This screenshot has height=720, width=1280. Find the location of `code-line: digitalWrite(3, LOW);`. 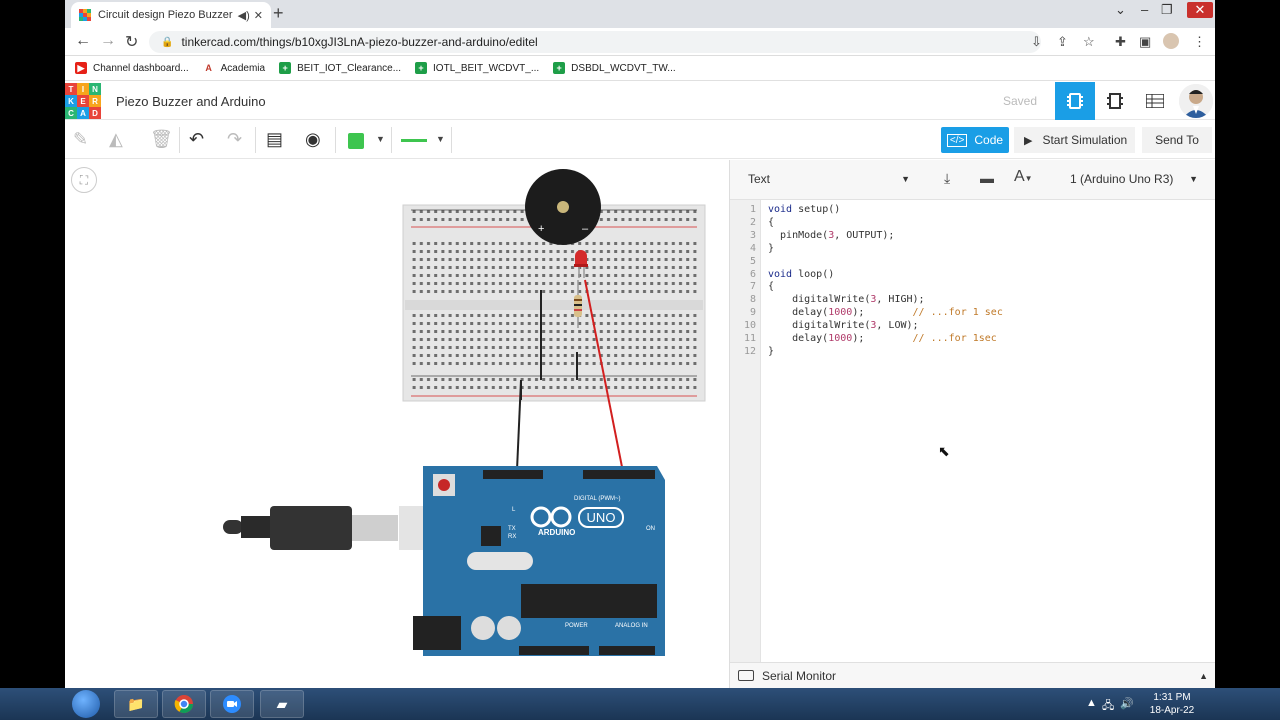

code-line: digitalWrite(3, LOW); is located at coordinates (843, 326).